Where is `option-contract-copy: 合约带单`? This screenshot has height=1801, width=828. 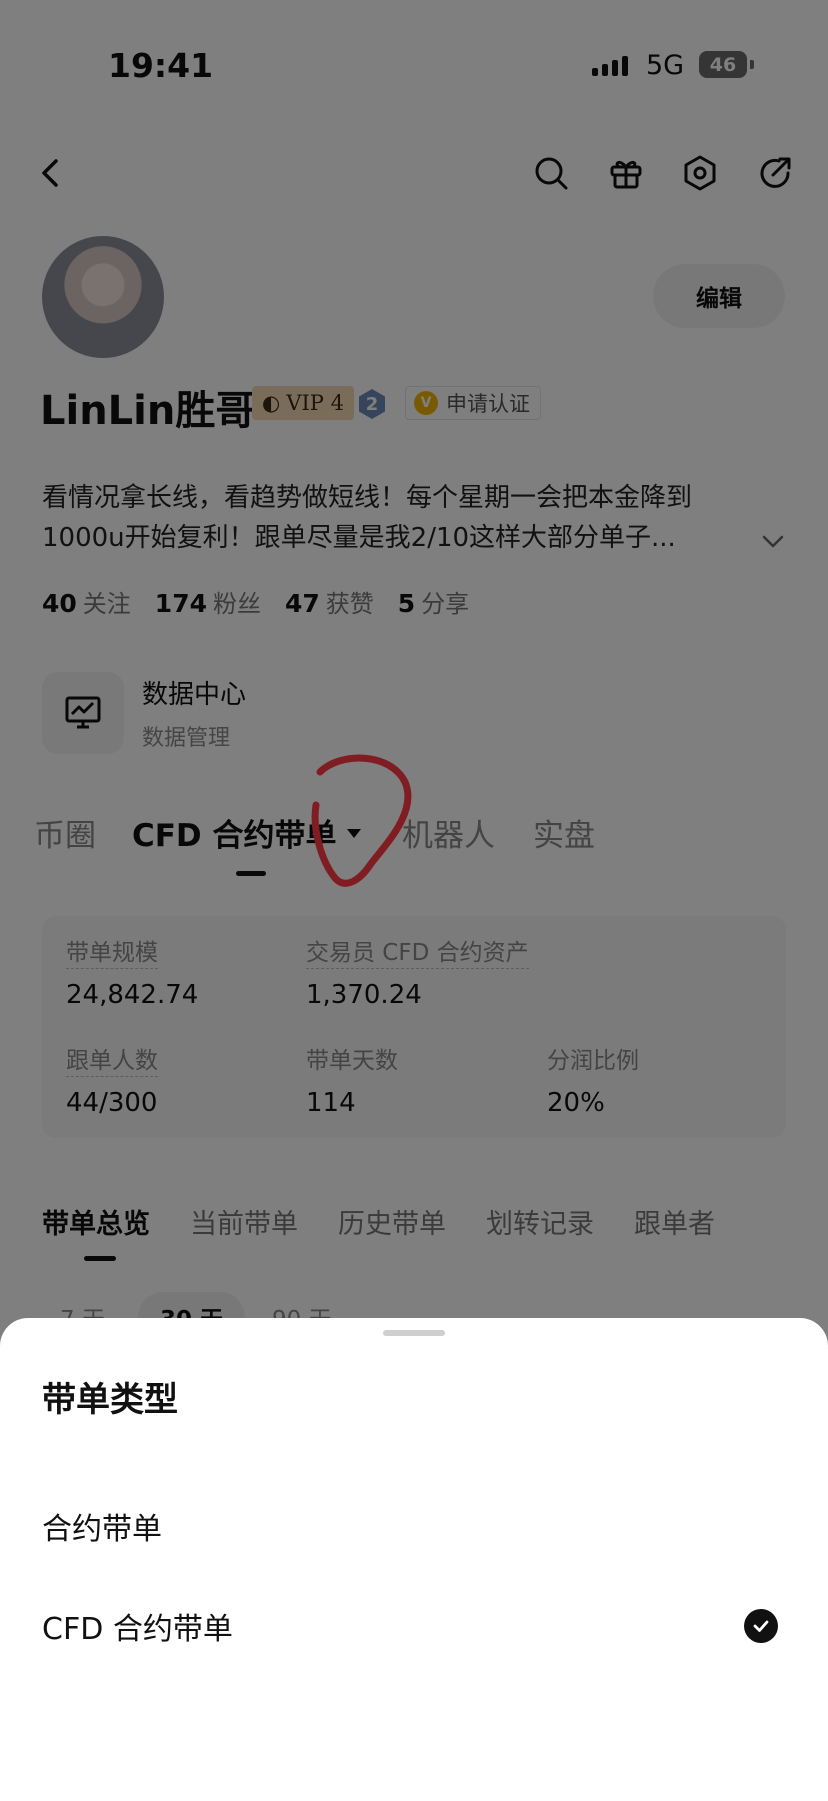 option-contract-copy: 合约带单 is located at coordinates (414, 1526).